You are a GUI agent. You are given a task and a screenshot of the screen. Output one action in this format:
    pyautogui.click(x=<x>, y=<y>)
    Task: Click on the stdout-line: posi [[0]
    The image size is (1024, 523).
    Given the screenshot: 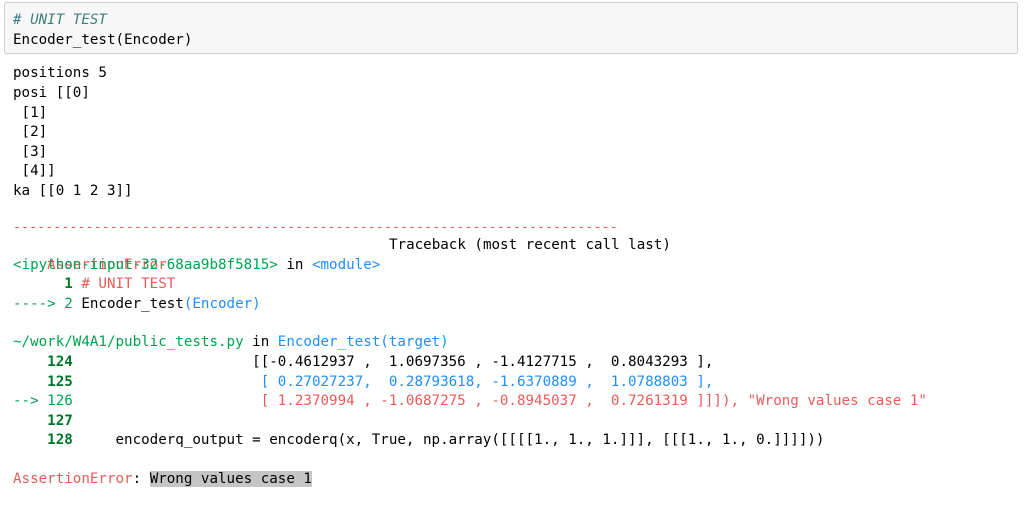 What is the action you would take?
    pyautogui.click(x=51, y=93)
    